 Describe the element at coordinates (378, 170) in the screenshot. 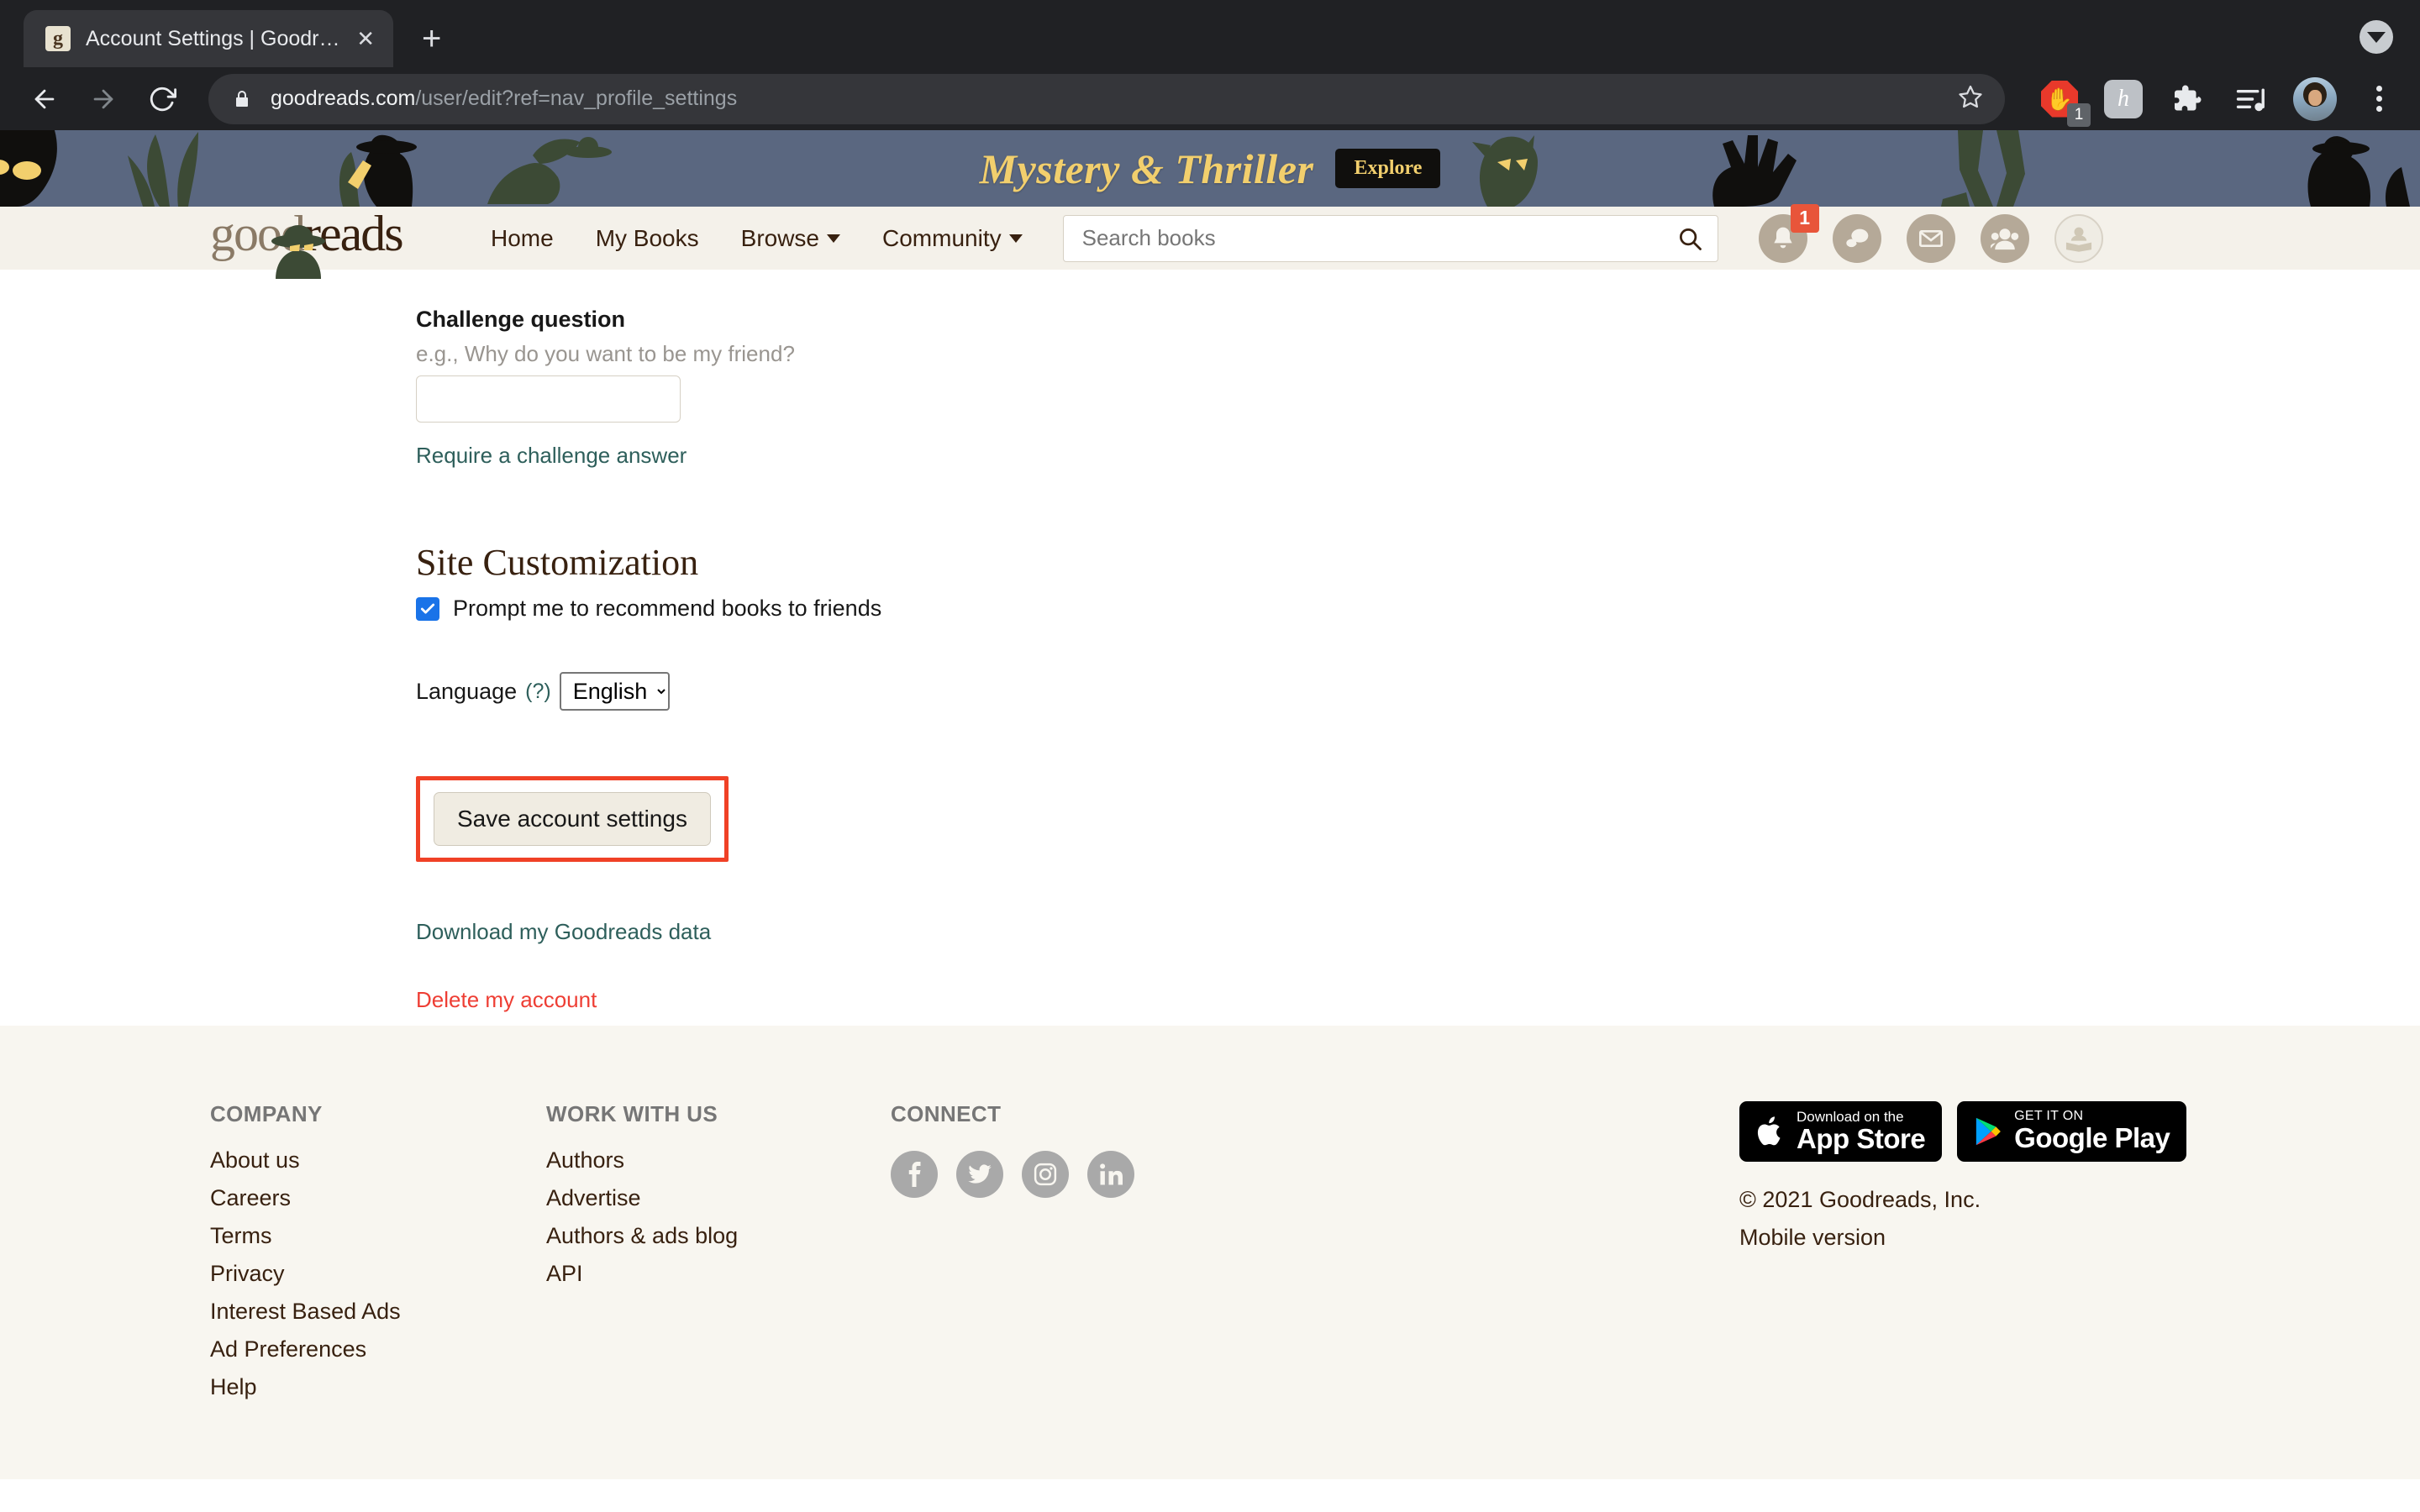

I see `banner-silhouette-detective` at that location.